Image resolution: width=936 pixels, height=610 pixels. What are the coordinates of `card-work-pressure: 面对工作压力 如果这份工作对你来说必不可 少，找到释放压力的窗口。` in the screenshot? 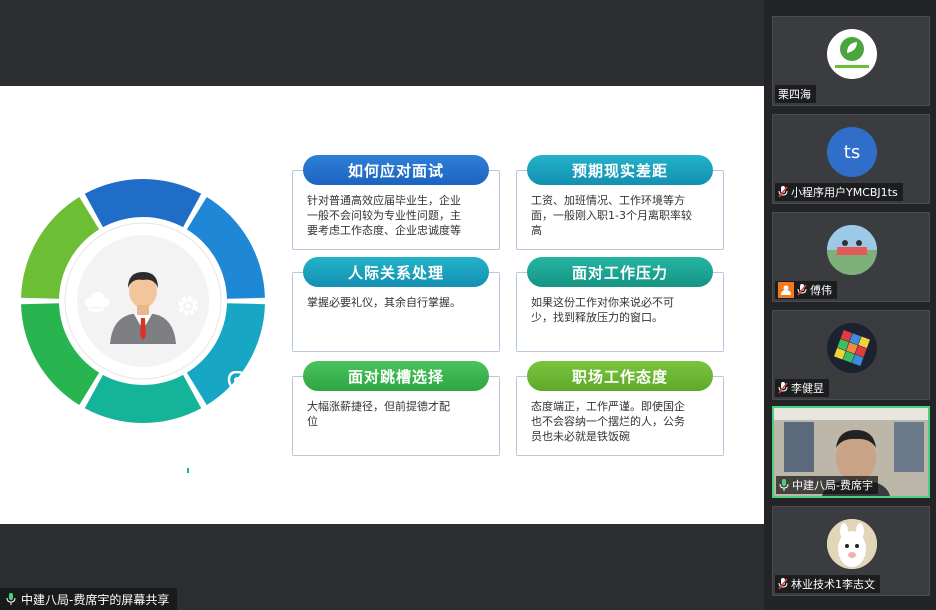 It's located at (620, 304).